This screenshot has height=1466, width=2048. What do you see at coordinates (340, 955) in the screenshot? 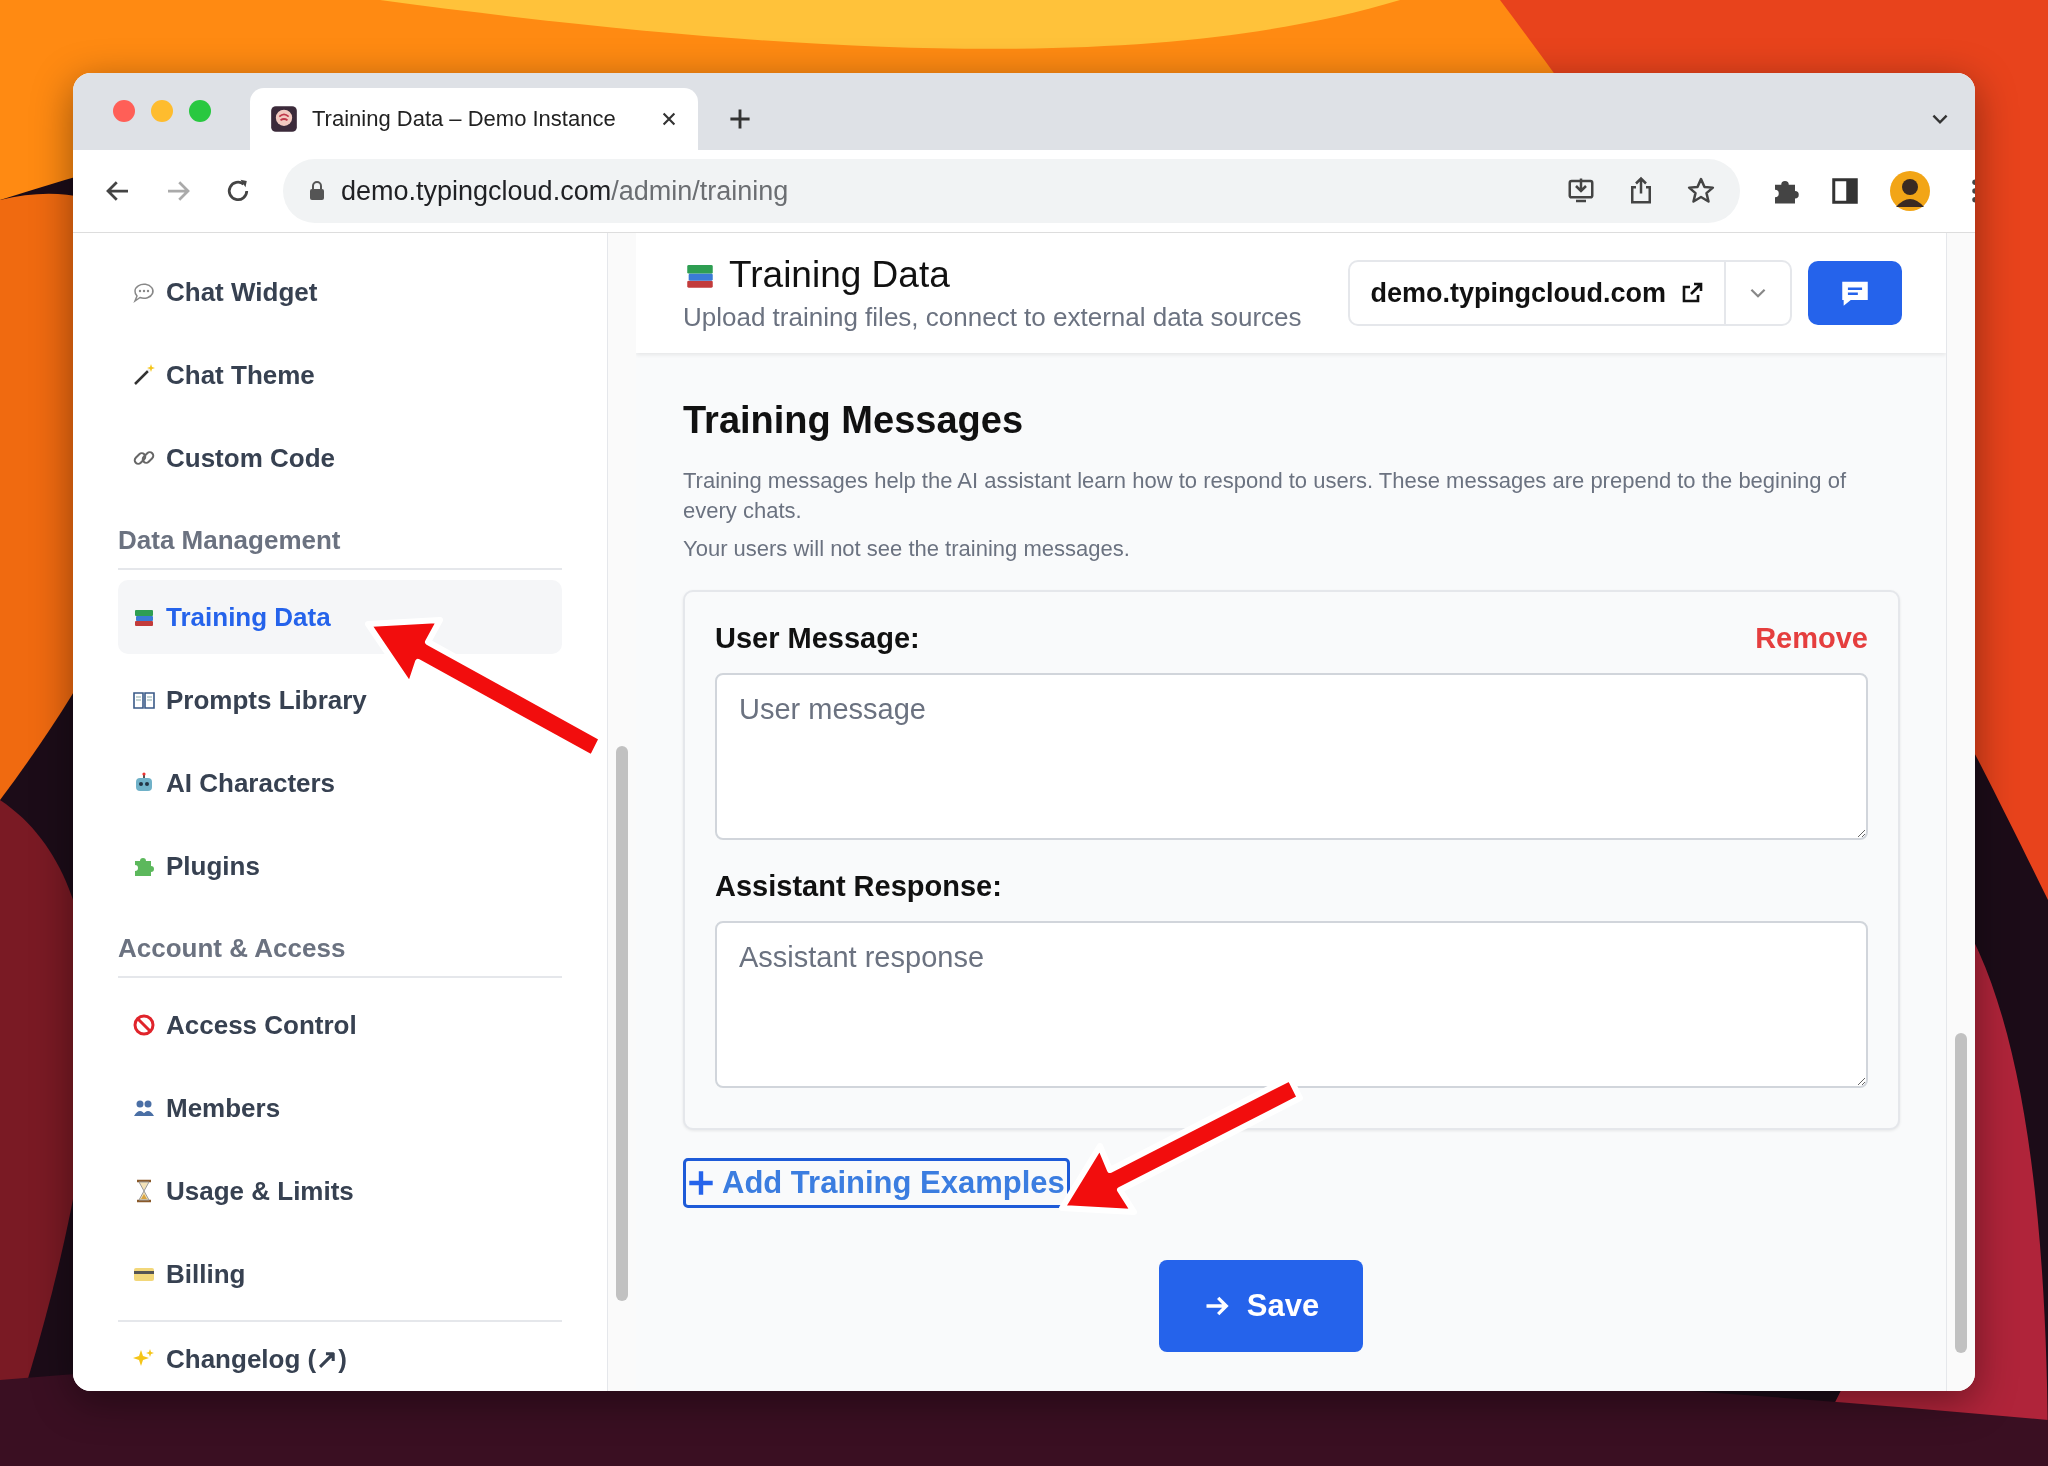
I see `section-heading: Account & Access` at bounding box center [340, 955].